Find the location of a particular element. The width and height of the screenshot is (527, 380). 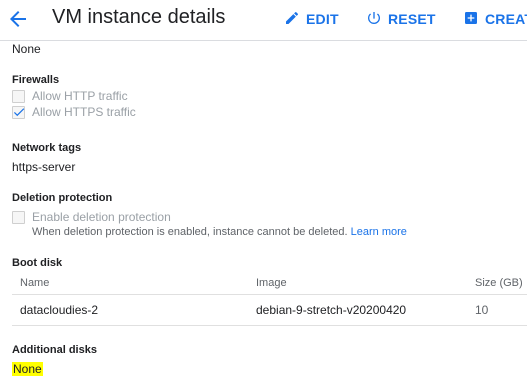

reset-button-label: RESET is located at coordinates (412, 19).